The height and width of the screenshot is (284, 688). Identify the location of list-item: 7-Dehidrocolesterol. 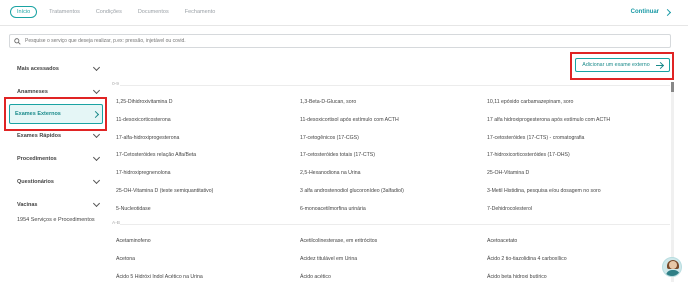
(509, 209).